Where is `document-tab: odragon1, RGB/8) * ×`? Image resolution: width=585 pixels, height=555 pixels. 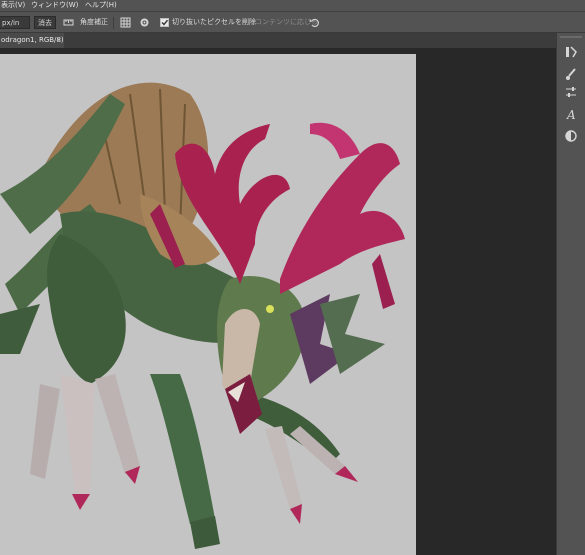
document-tab: odragon1, RGB/8) * × is located at coordinates (32, 40).